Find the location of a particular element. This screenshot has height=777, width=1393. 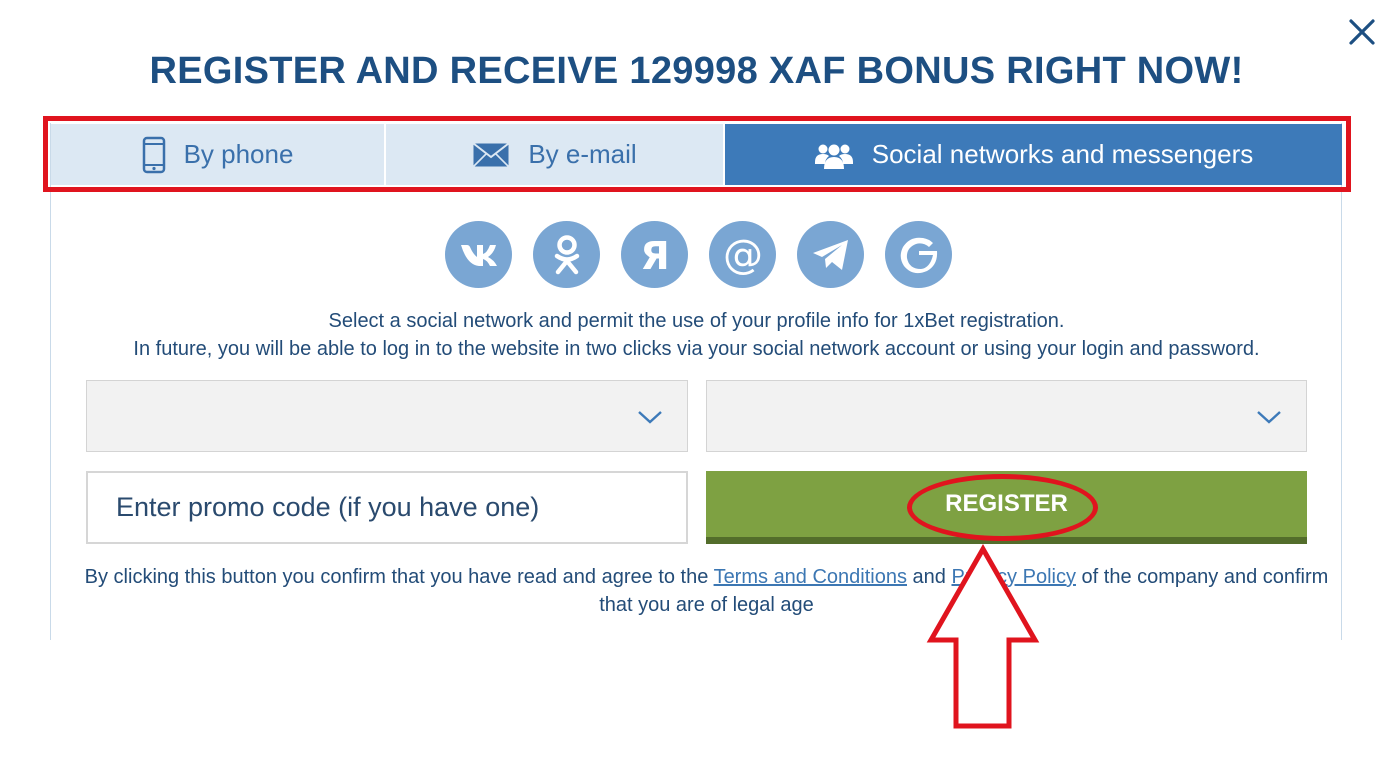

tab-label: By e-mail is located at coordinates (582, 154).